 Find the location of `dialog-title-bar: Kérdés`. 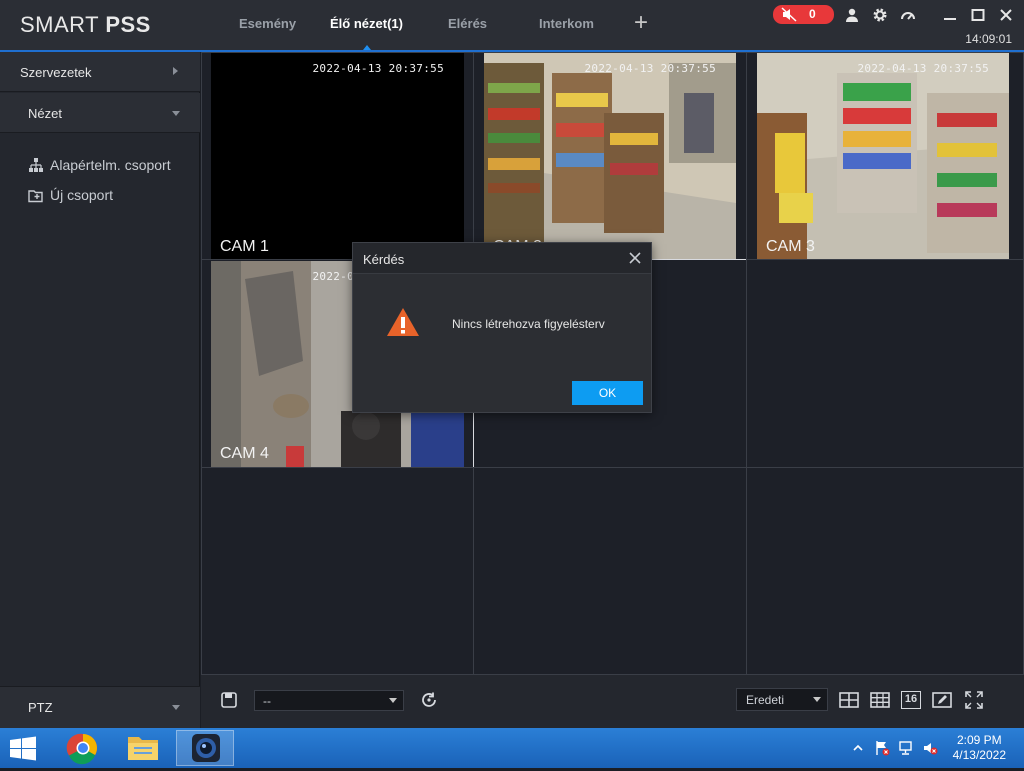

dialog-title-bar: Kérdés is located at coordinates (502, 258).